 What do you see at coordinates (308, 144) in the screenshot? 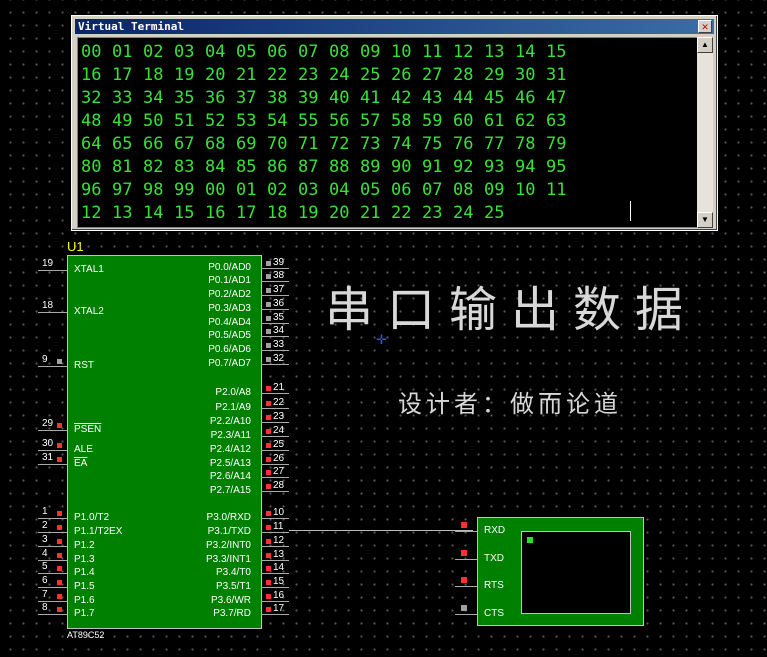
I see `terminal-value: 71` at bounding box center [308, 144].